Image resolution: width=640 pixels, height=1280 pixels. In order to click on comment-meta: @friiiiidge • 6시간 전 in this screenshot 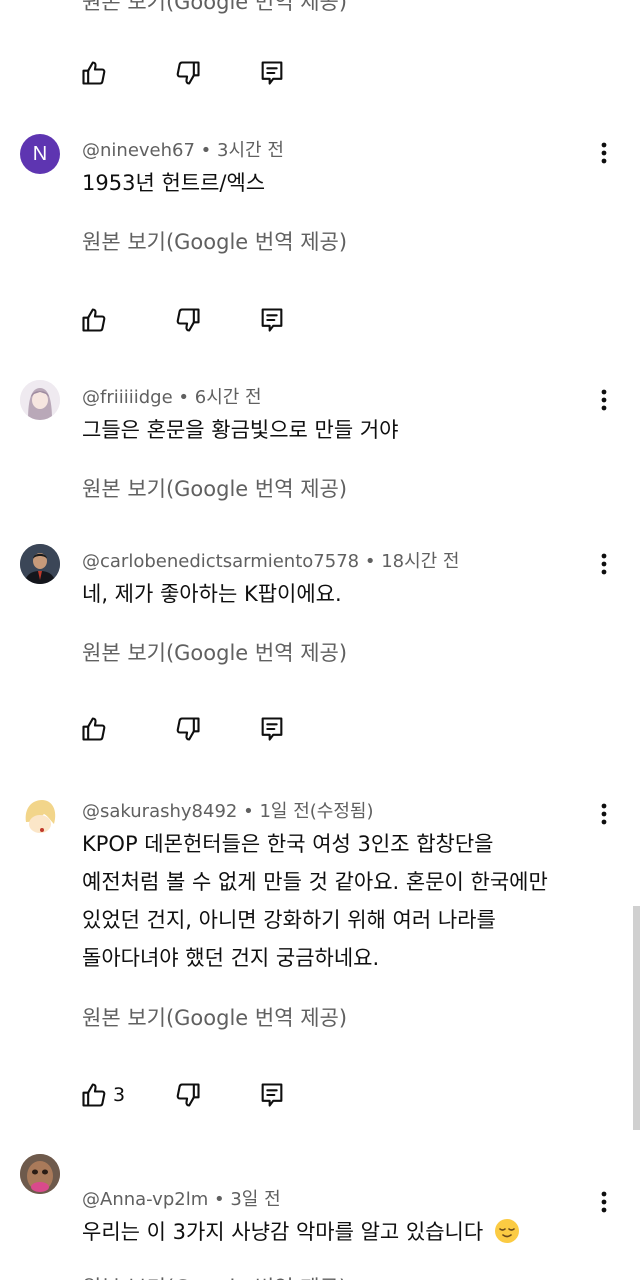, I will do `click(172, 396)`.